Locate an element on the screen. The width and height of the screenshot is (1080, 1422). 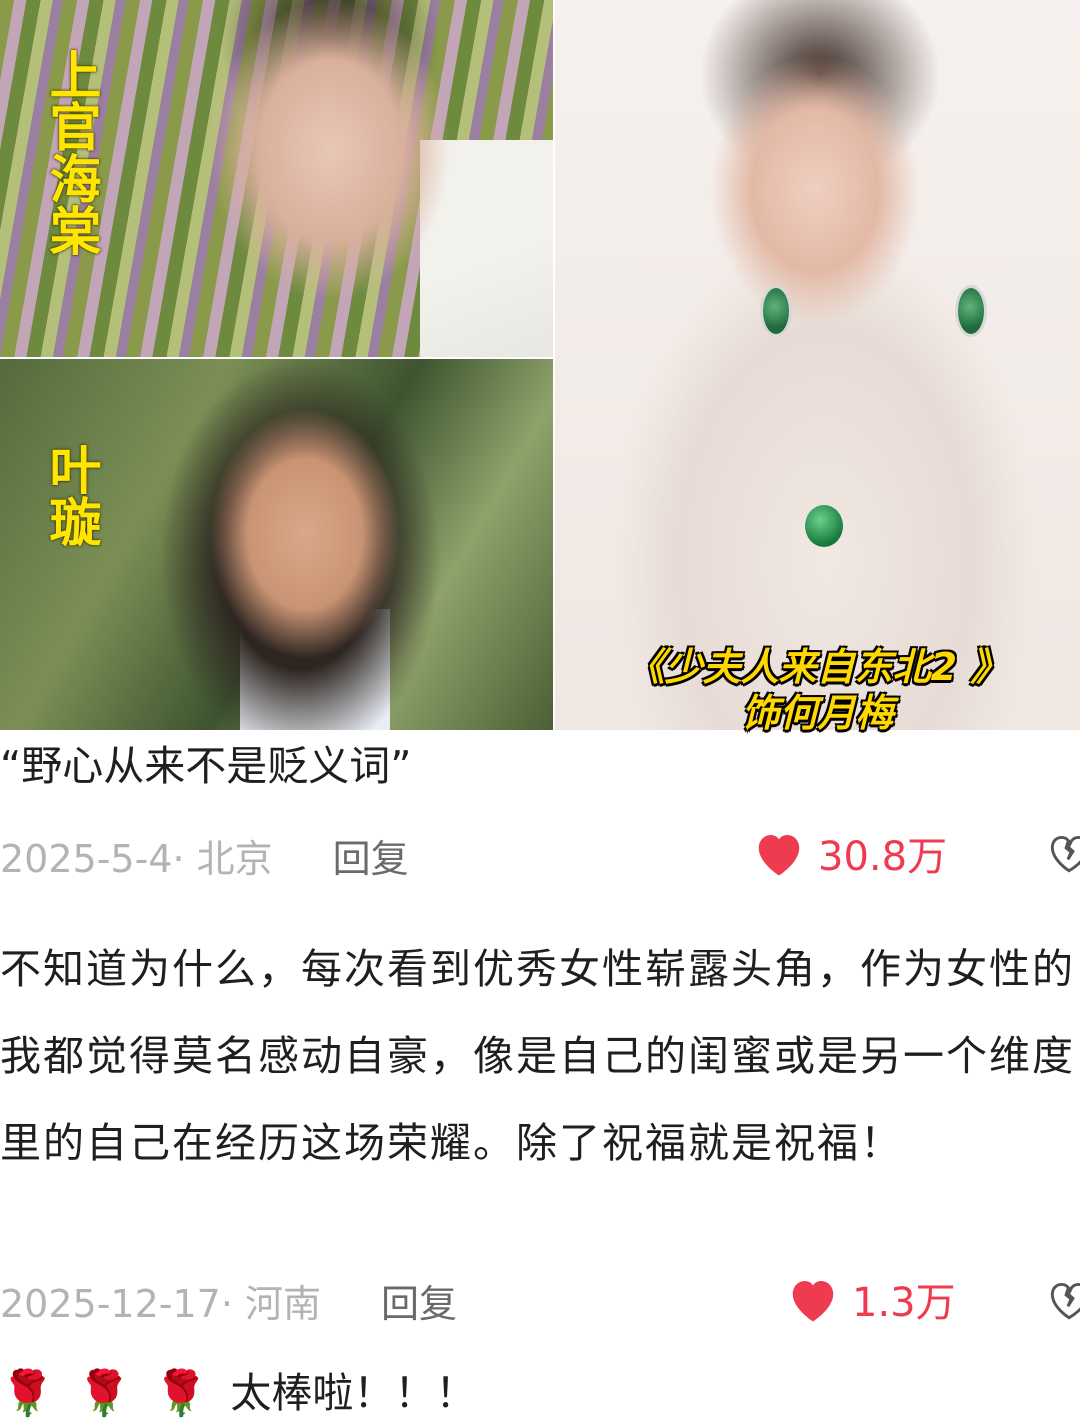
comment-text: “野心从来不是贬义词” is located at coordinates (206, 766).